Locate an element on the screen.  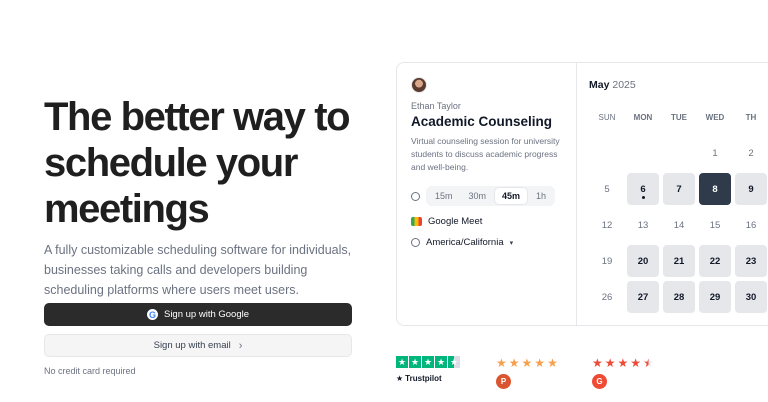
calendar-day-available: 28 is located at coordinates (679, 297).